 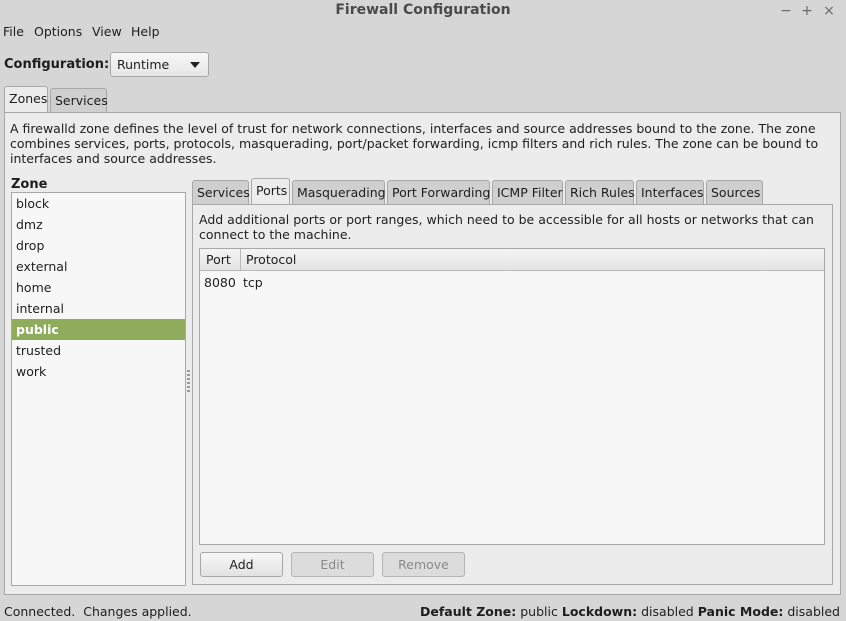 What do you see at coordinates (143, 64) in the screenshot?
I see `configuration-value: Runtime` at bounding box center [143, 64].